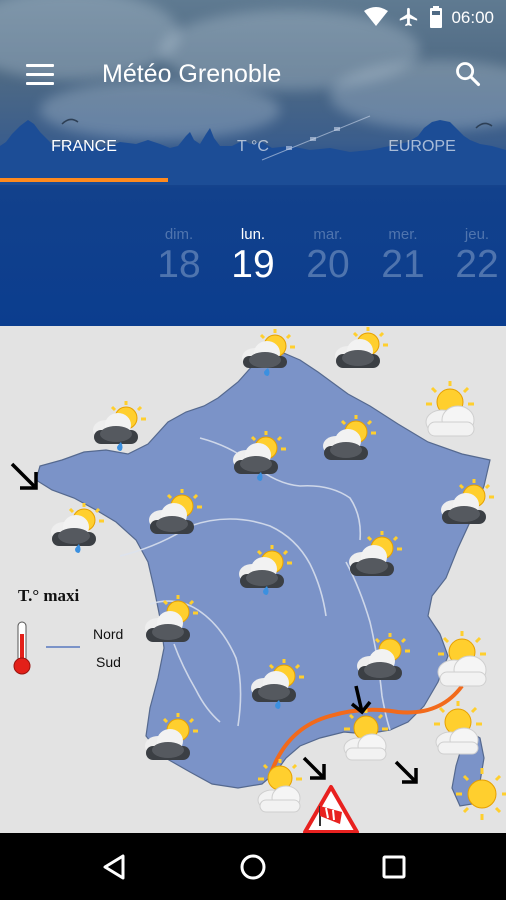 This screenshot has height=900, width=506. I want to click on day-item: mar. 20, so click(328, 256).